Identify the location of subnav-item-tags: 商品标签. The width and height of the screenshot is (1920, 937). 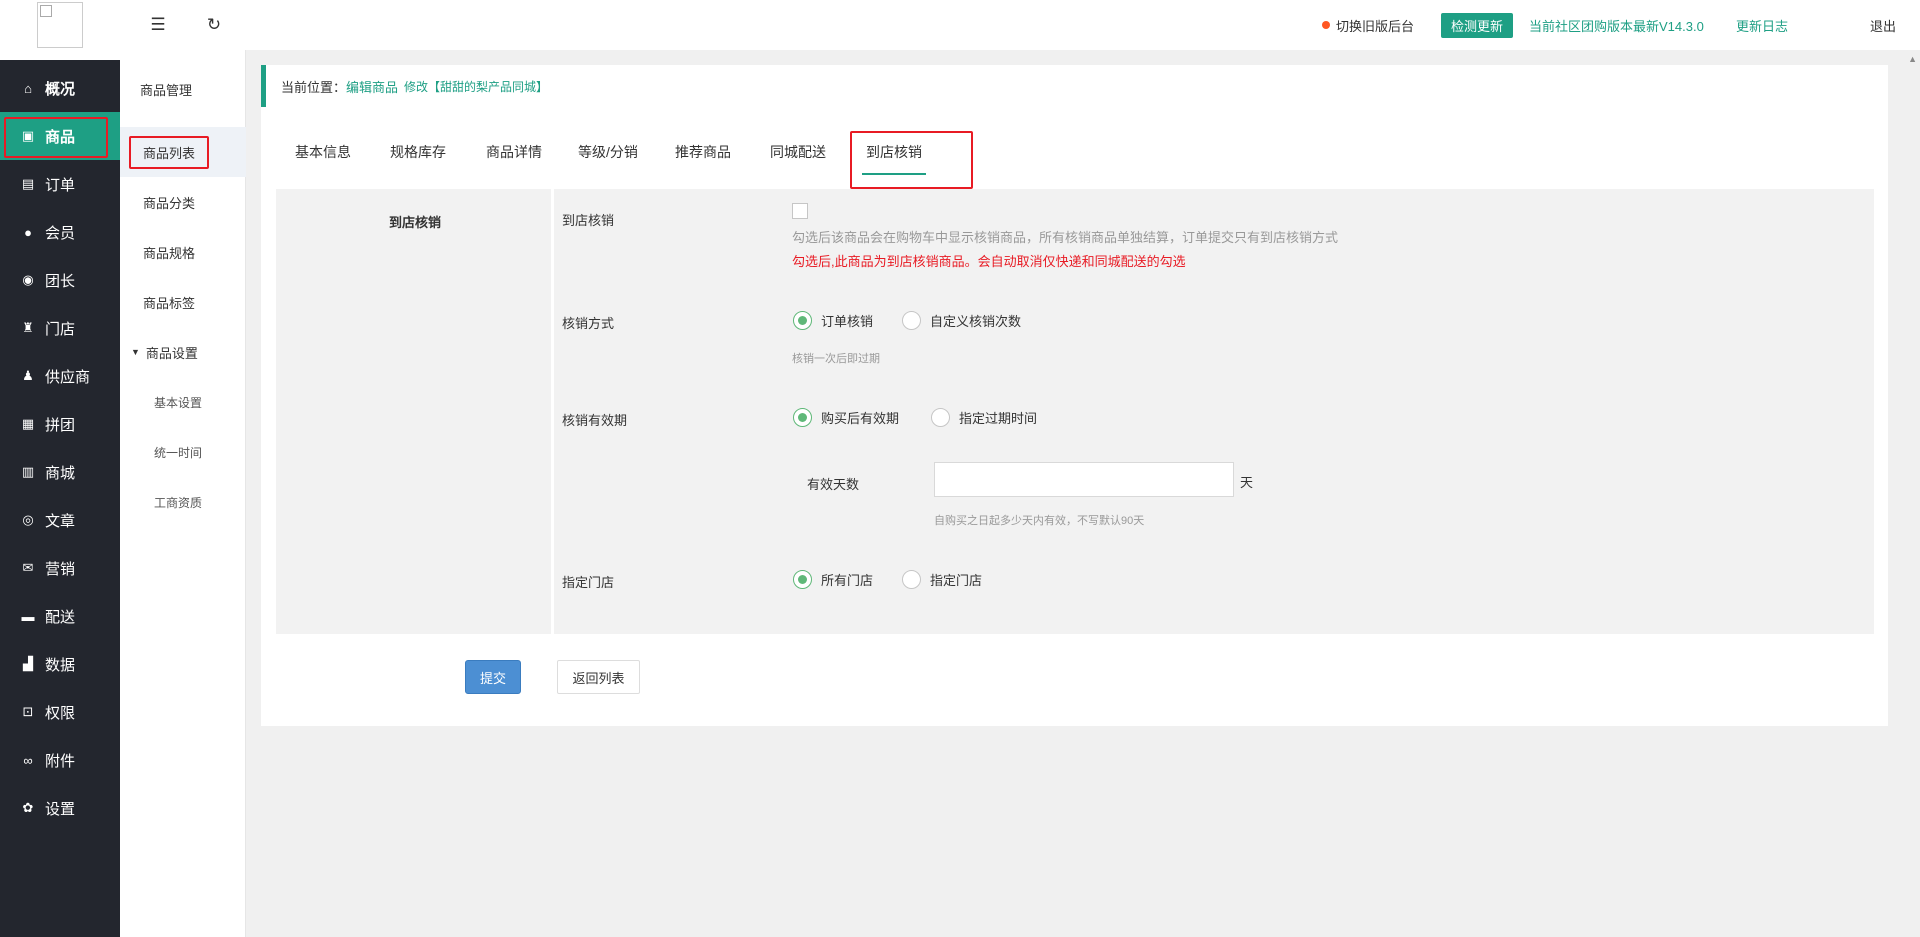
(183, 302).